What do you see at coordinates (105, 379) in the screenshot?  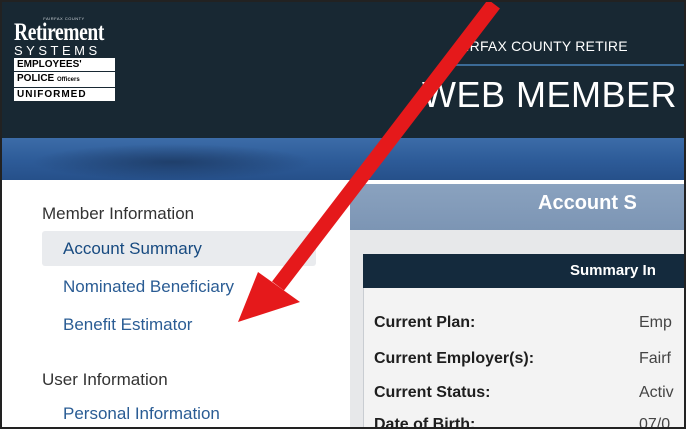 I see `sidebar-section-user: User Information` at bounding box center [105, 379].